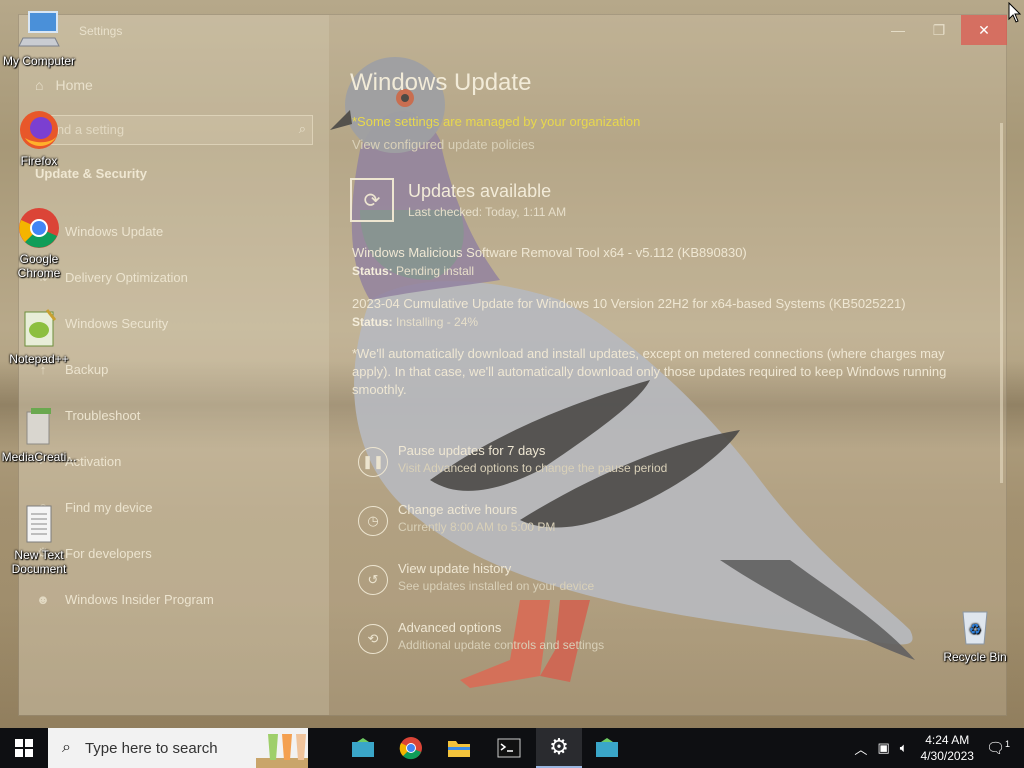  Describe the element at coordinates (39, 266) in the screenshot. I see `desktop-icon-label: Google Chrome` at that location.